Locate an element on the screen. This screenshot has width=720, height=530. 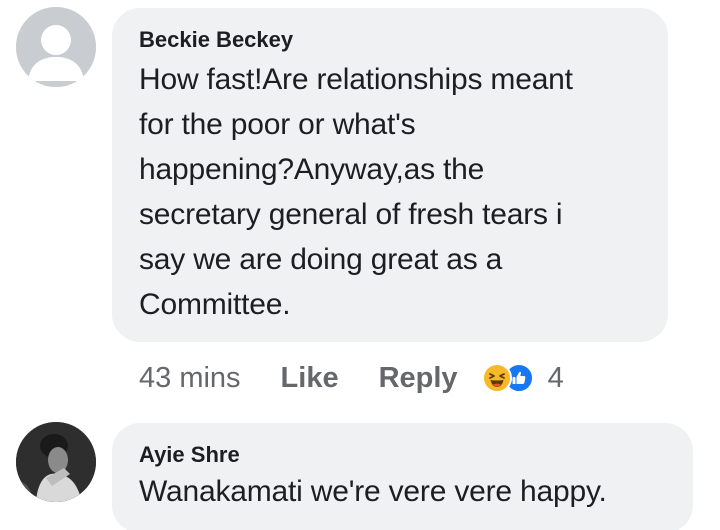
comment-line: secretary general of fresh tears i is located at coordinates (351, 214).